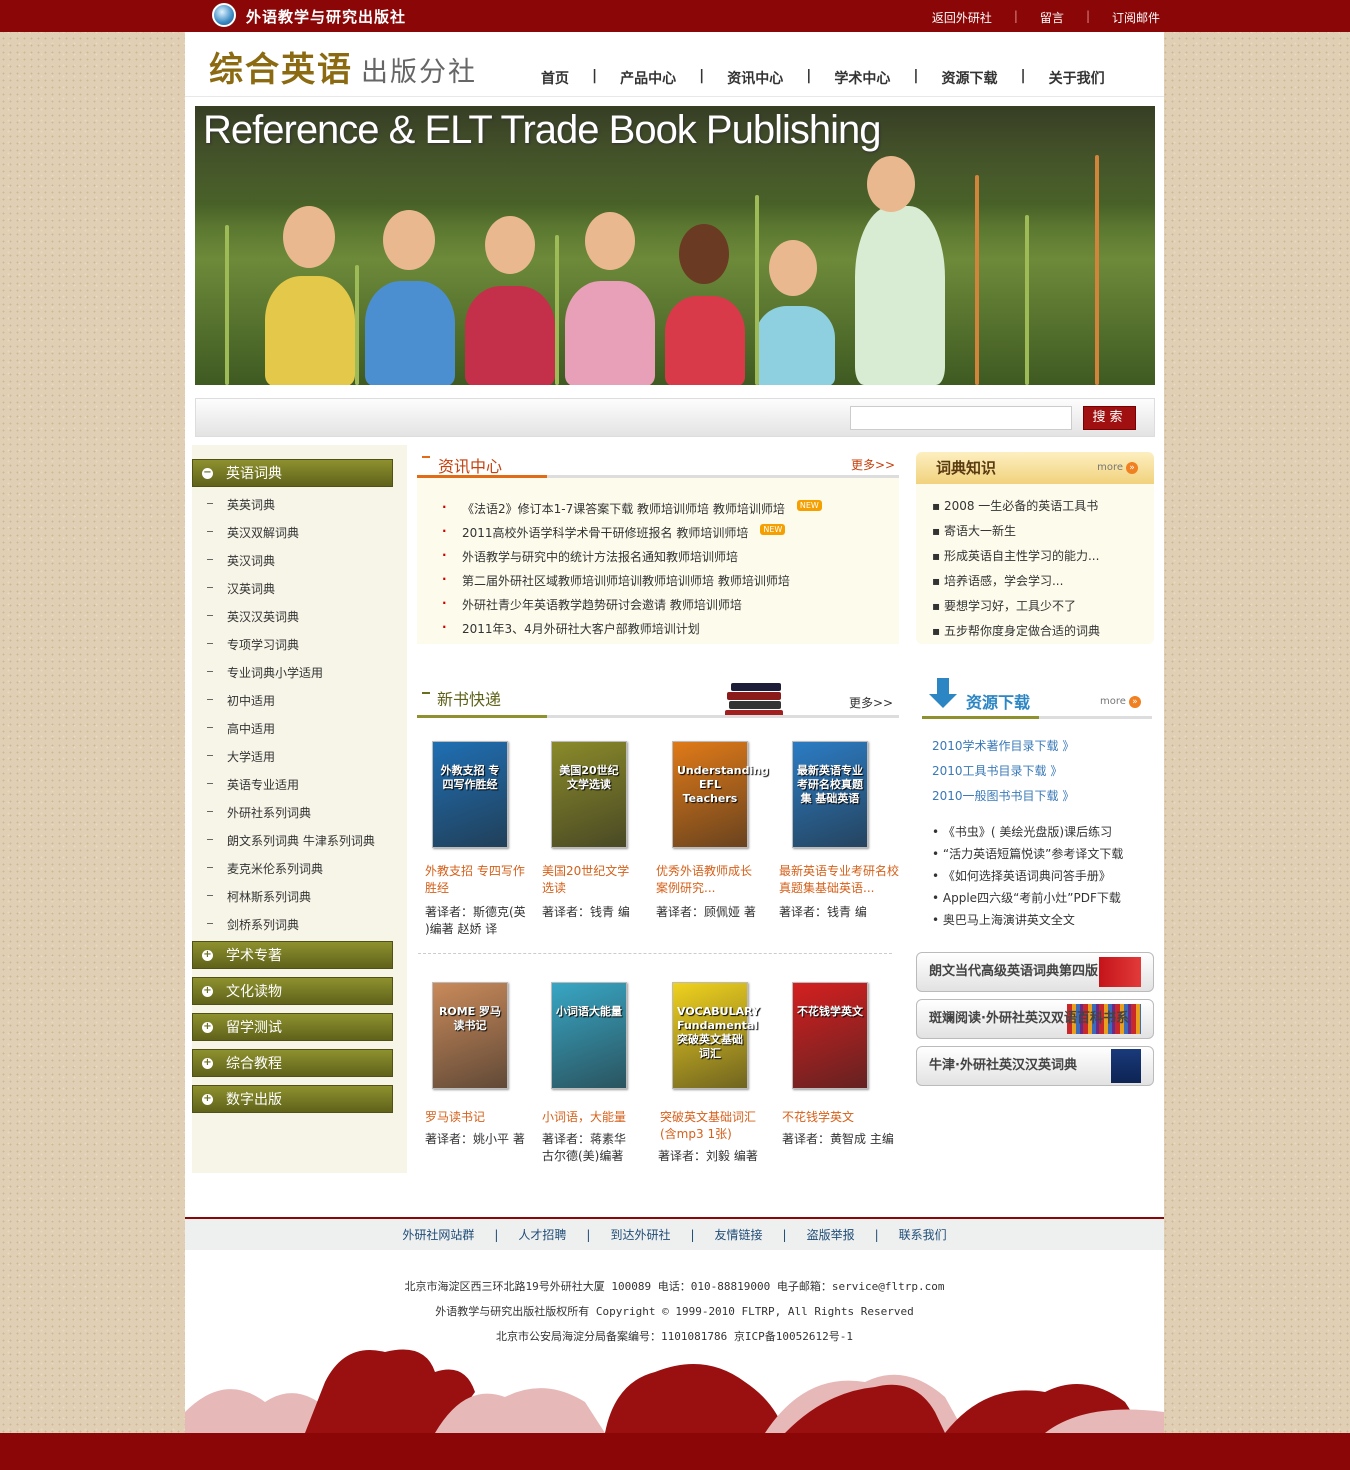 This screenshot has width=1350, height=1470. Describe the element at coordinates (555, 78) in the screenshot. I see `nav-home: 首页` at that location.